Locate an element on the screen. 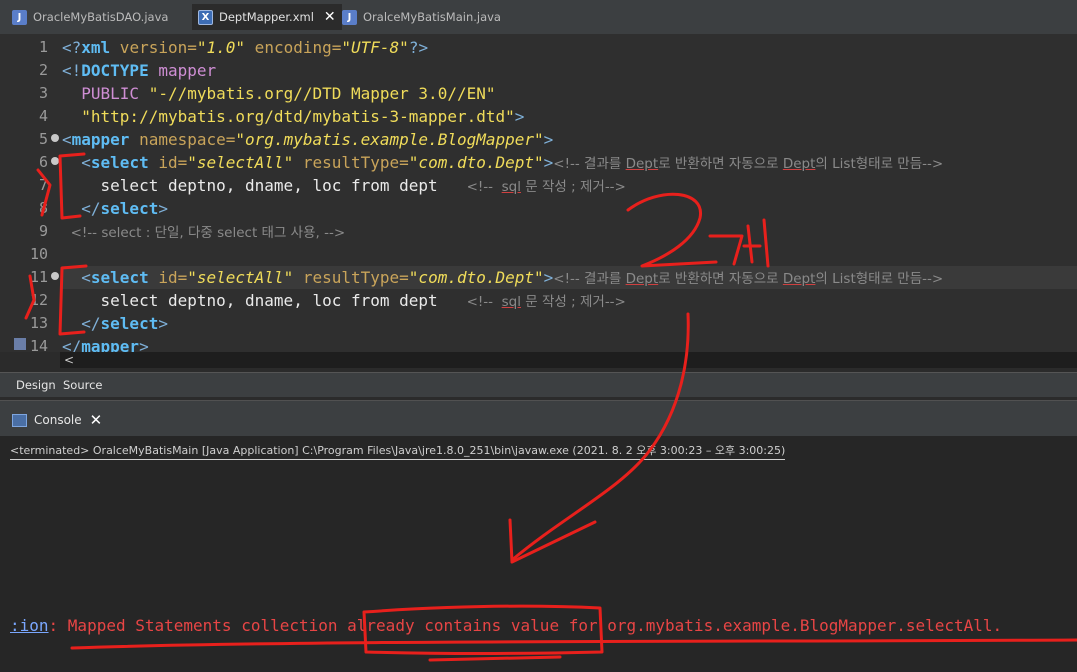  horizontal-scrollbar: < is located at coordinates (568, 360).